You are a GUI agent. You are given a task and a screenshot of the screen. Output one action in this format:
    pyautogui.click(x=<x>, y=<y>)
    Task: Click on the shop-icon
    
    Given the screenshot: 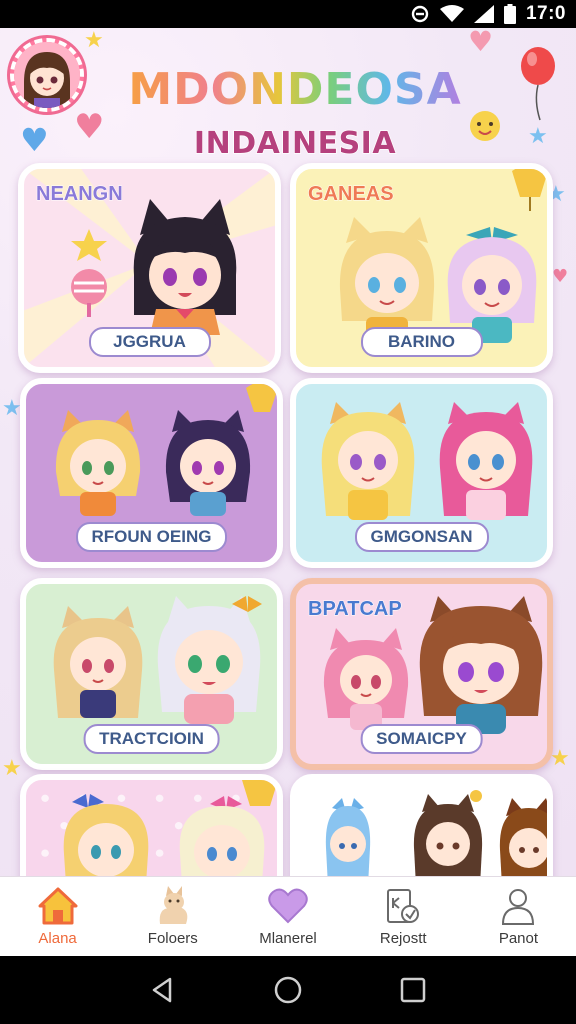 What is the action you would take?
    pyautogui.click(x=403, y=906)
    